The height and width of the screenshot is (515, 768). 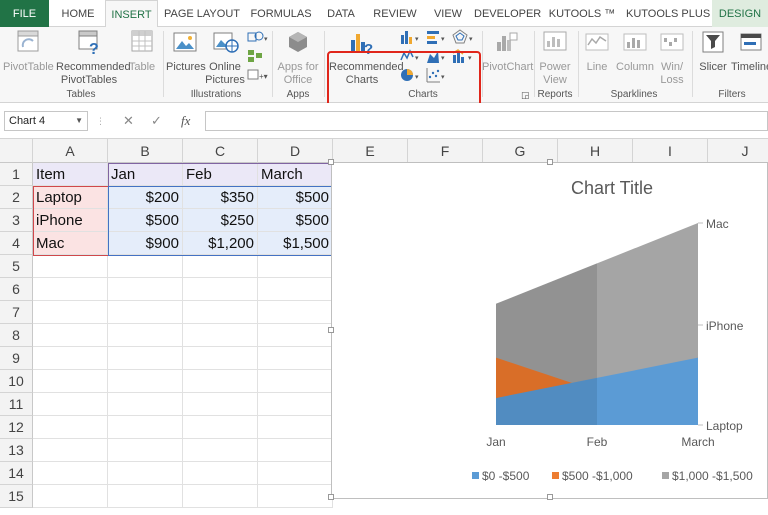 What do you see at coordinates (668, 13) in the screenshot?
I see `tab-kutools-plus: KUTOOLS PLUS` at bounding box center [668, 13].